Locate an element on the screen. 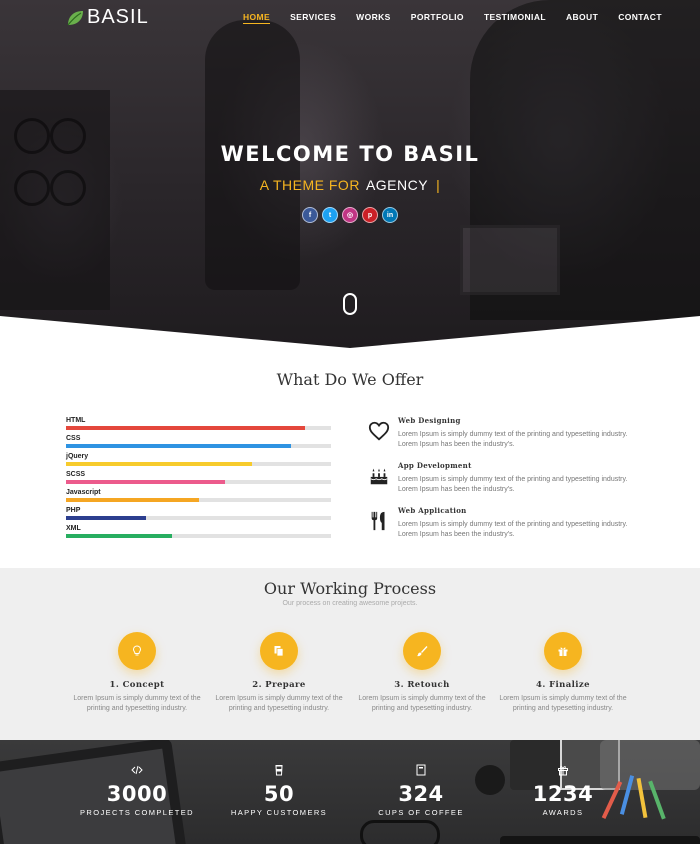 The height and width of the screenshot is (844, 700). stat-number: 1234 is located at coordinates (563, 794).